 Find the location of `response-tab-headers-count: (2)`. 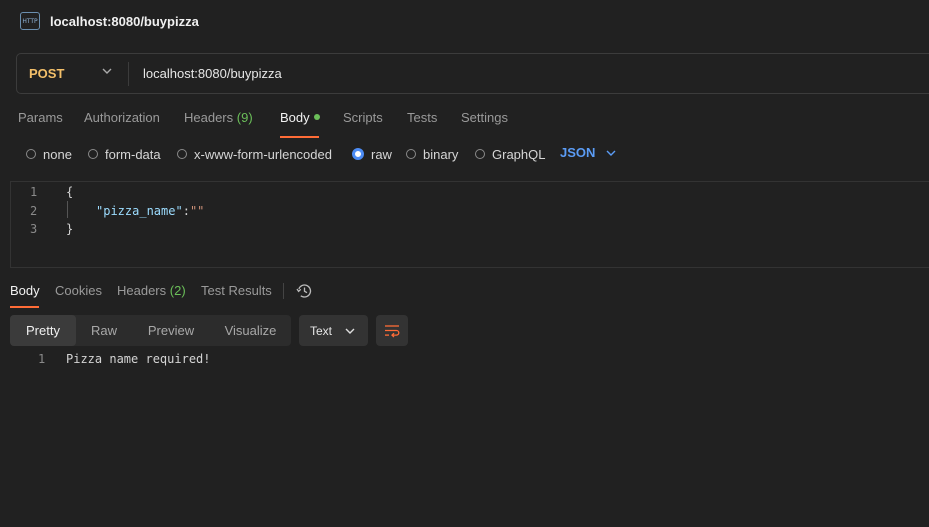

response-tab-headers-count: (2) is located at coordinates (177, 290).